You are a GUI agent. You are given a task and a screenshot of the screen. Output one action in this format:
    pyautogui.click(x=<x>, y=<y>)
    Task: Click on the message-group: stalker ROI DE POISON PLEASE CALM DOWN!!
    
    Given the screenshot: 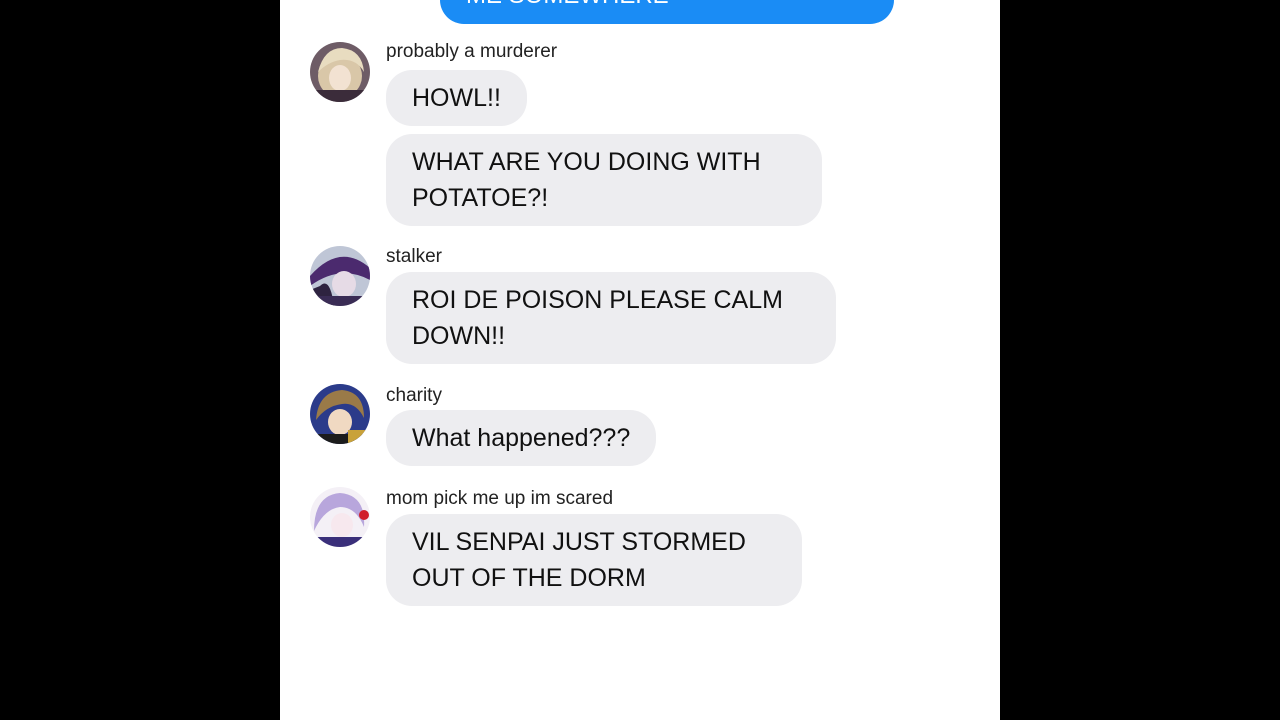 What is the action you would take?
    pyautogui.click(x=650, y=310)
    